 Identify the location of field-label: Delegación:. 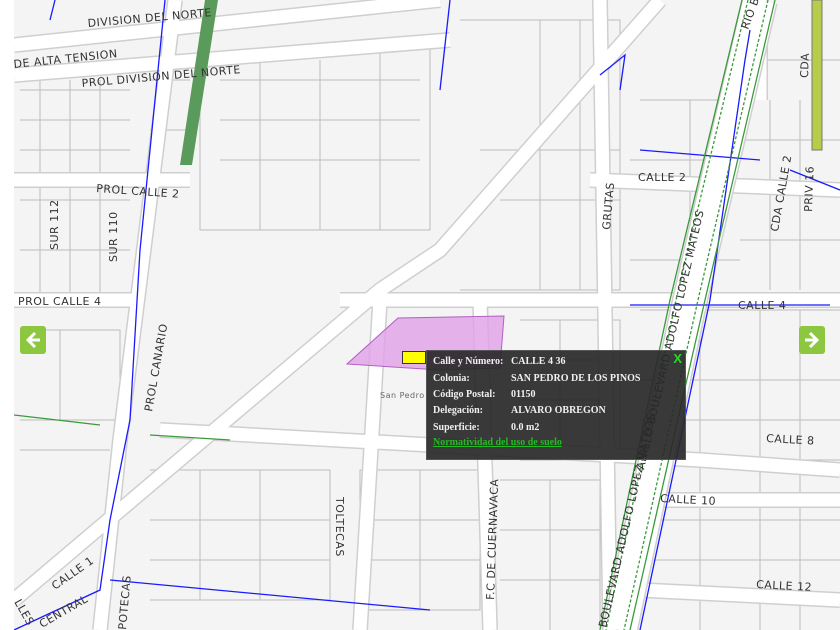
(458, 410).